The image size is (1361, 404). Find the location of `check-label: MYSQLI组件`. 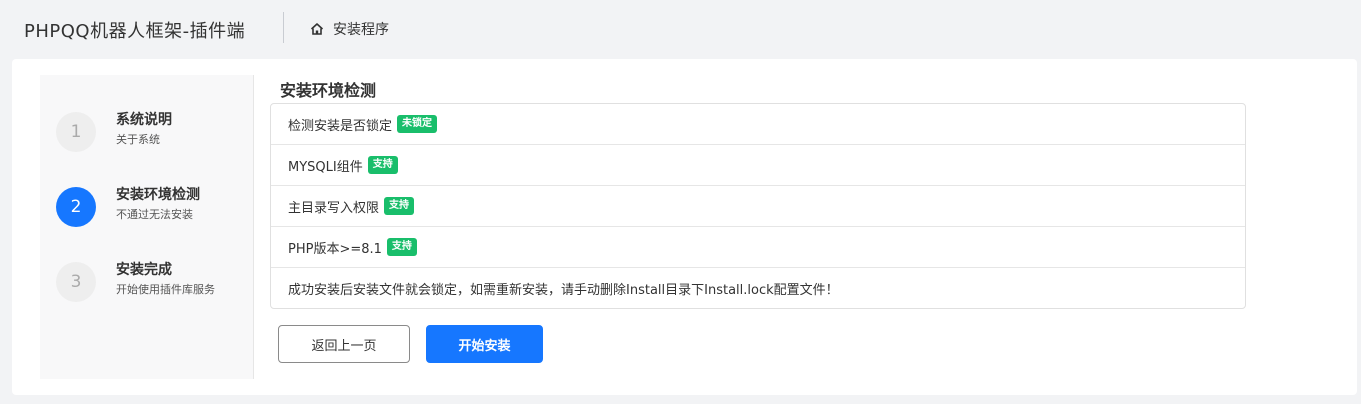

check-label: MYSQLI组件 is located at coordinates (325, 167).